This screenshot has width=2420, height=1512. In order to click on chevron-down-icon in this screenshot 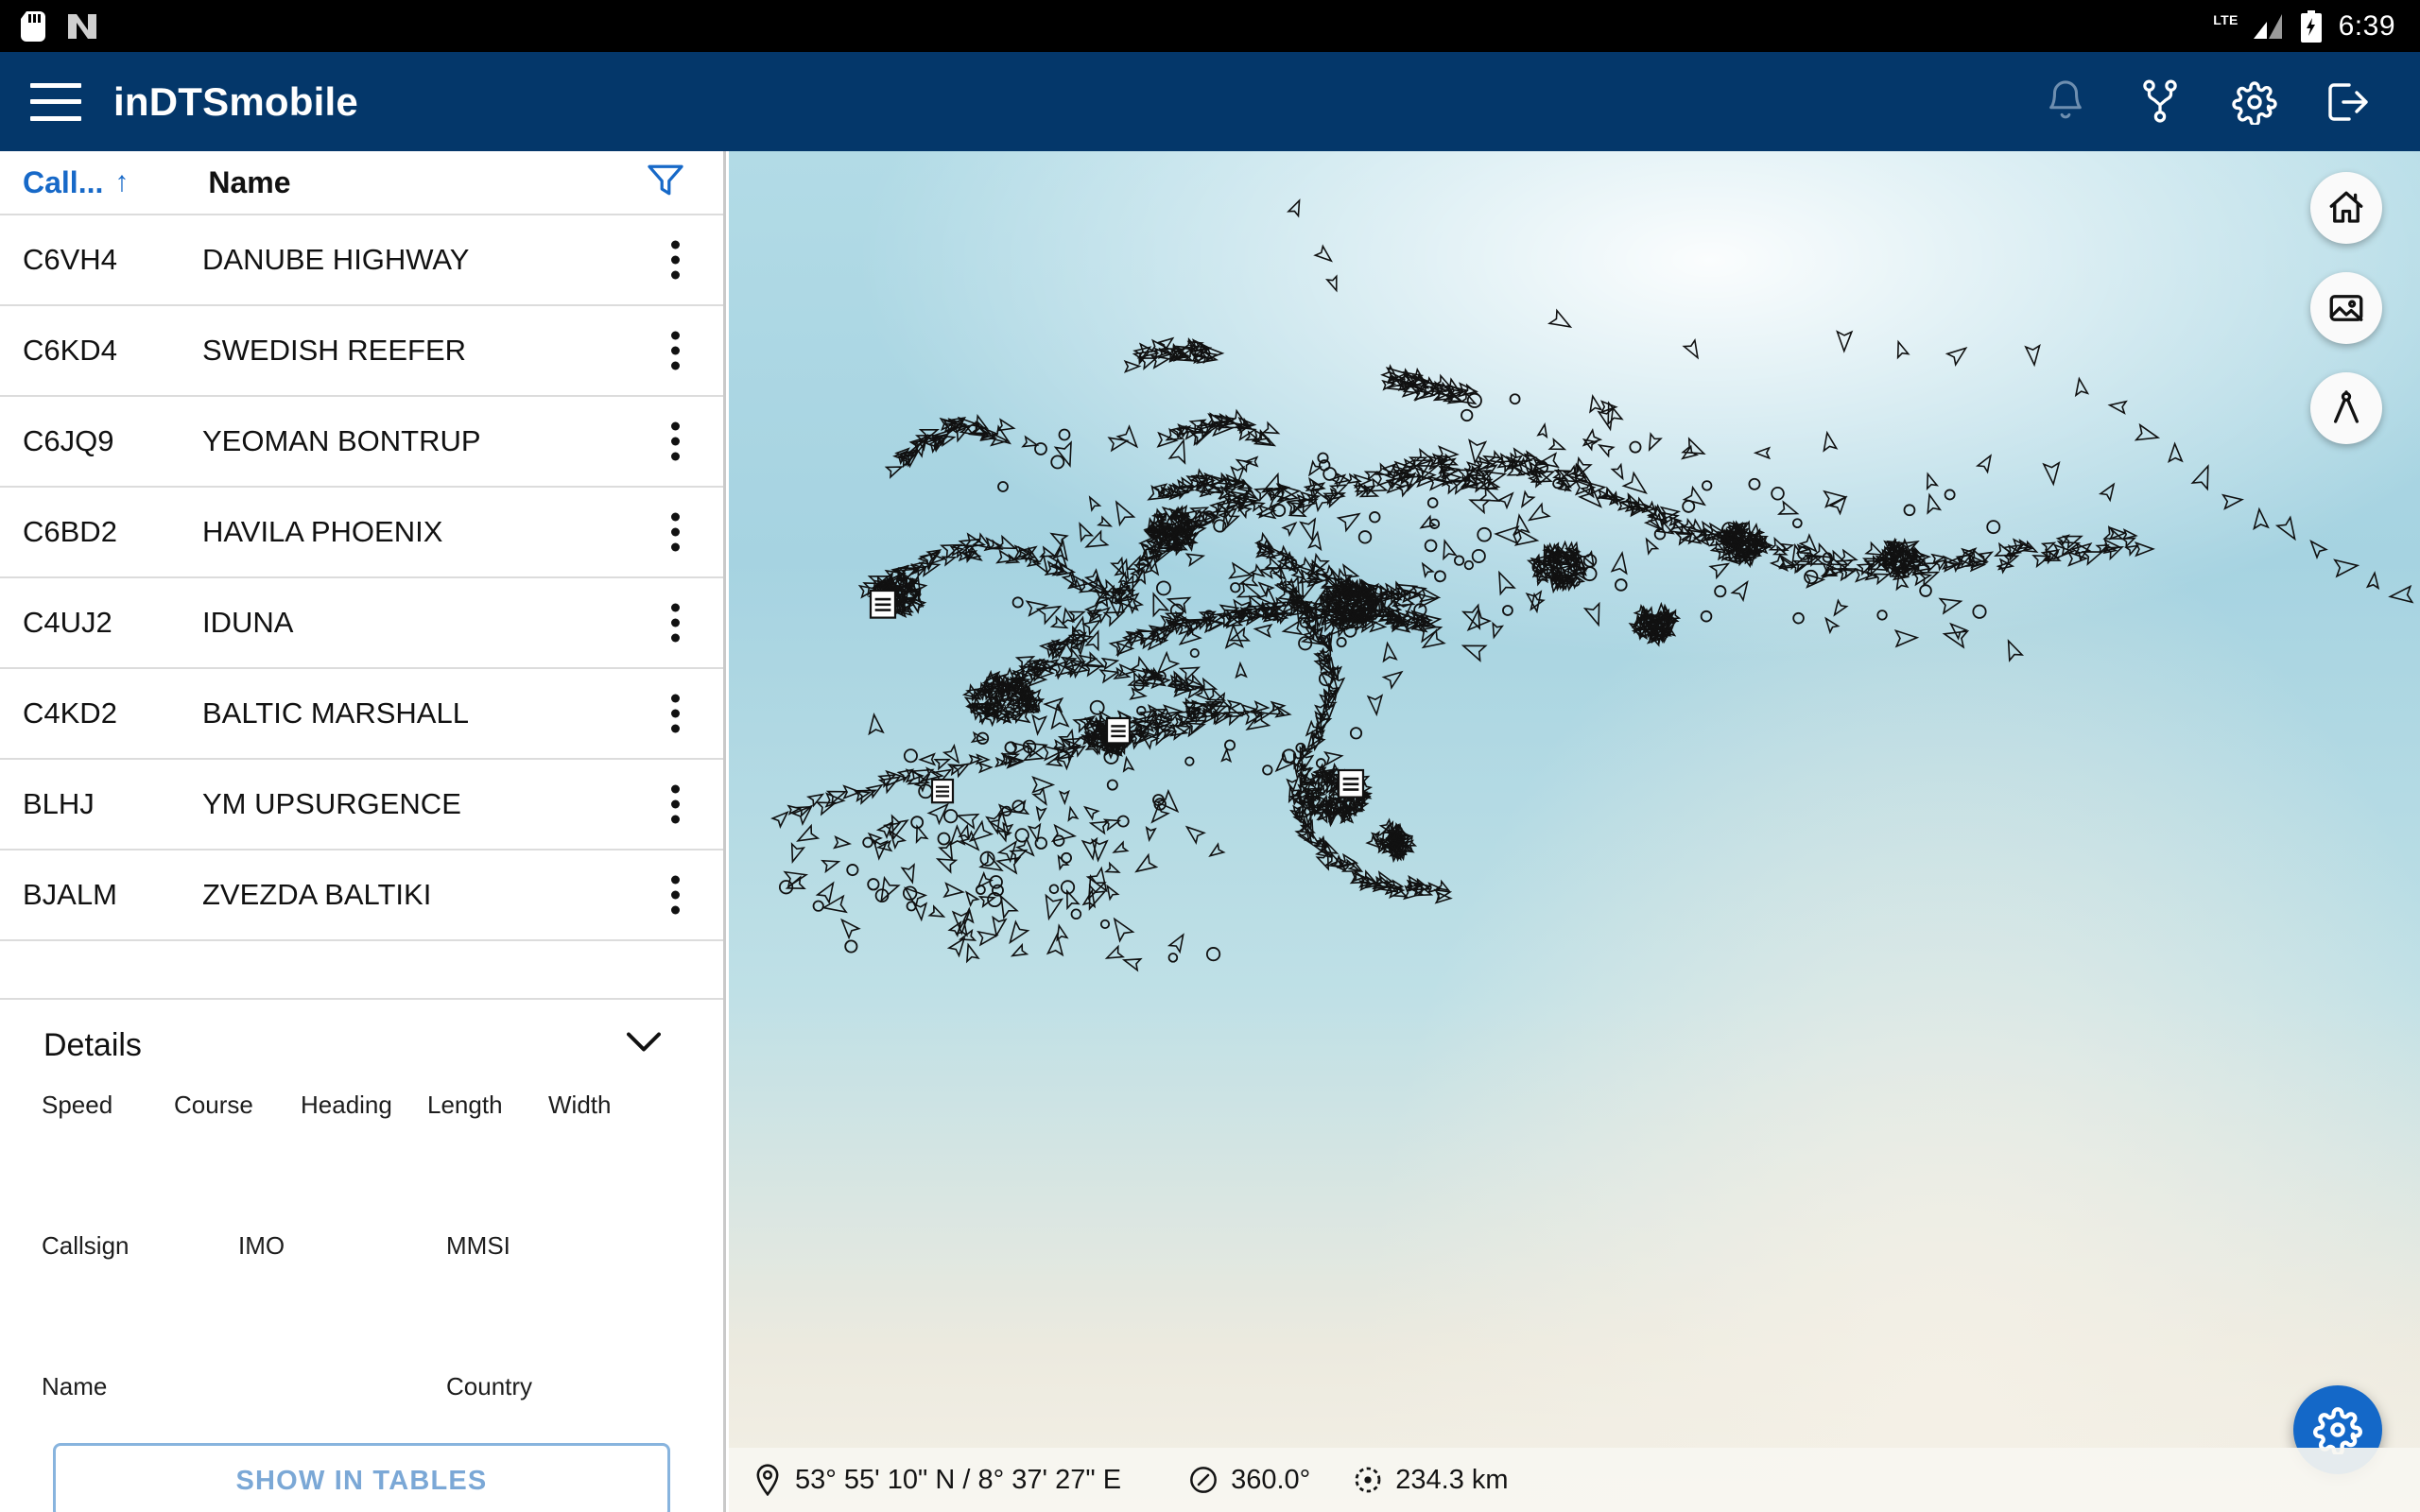, I will do `click(644, 1045)`.